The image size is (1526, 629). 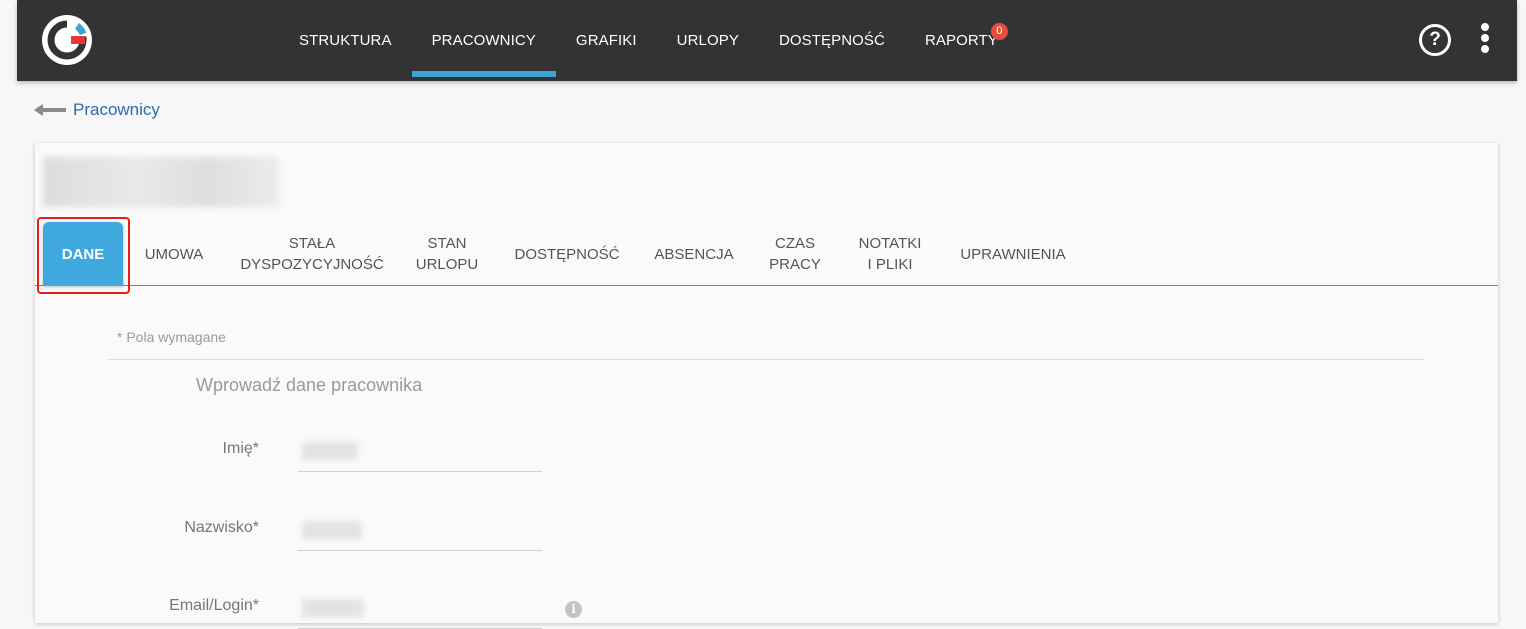 What do you see at coordinates (1435, 40) in the screenshot?
I see `help-icon: ?` at bounding box center [1435, 40].